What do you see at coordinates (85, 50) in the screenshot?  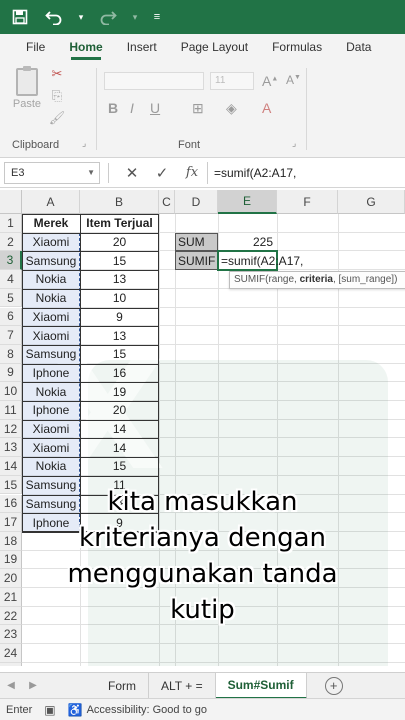 I see `tab-home: Home` at bounding box center [85, 50].